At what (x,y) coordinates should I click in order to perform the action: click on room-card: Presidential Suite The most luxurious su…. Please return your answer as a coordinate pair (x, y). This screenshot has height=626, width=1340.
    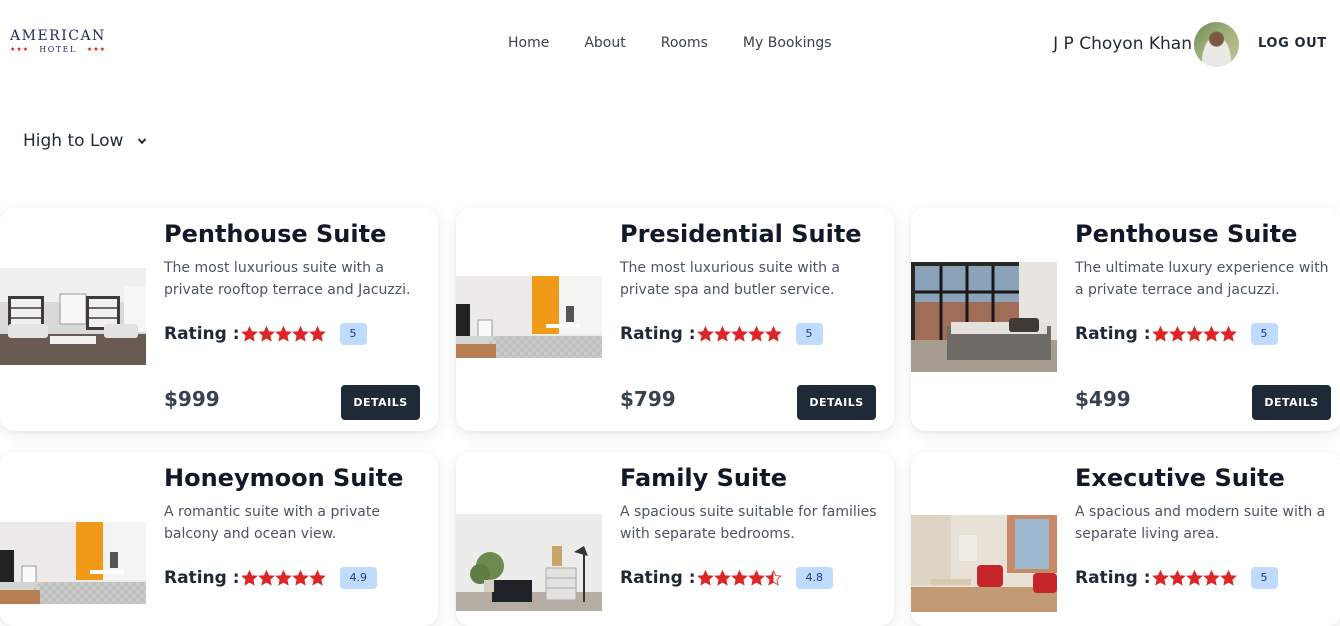
    Looking at the image, I should click on (675, 319).